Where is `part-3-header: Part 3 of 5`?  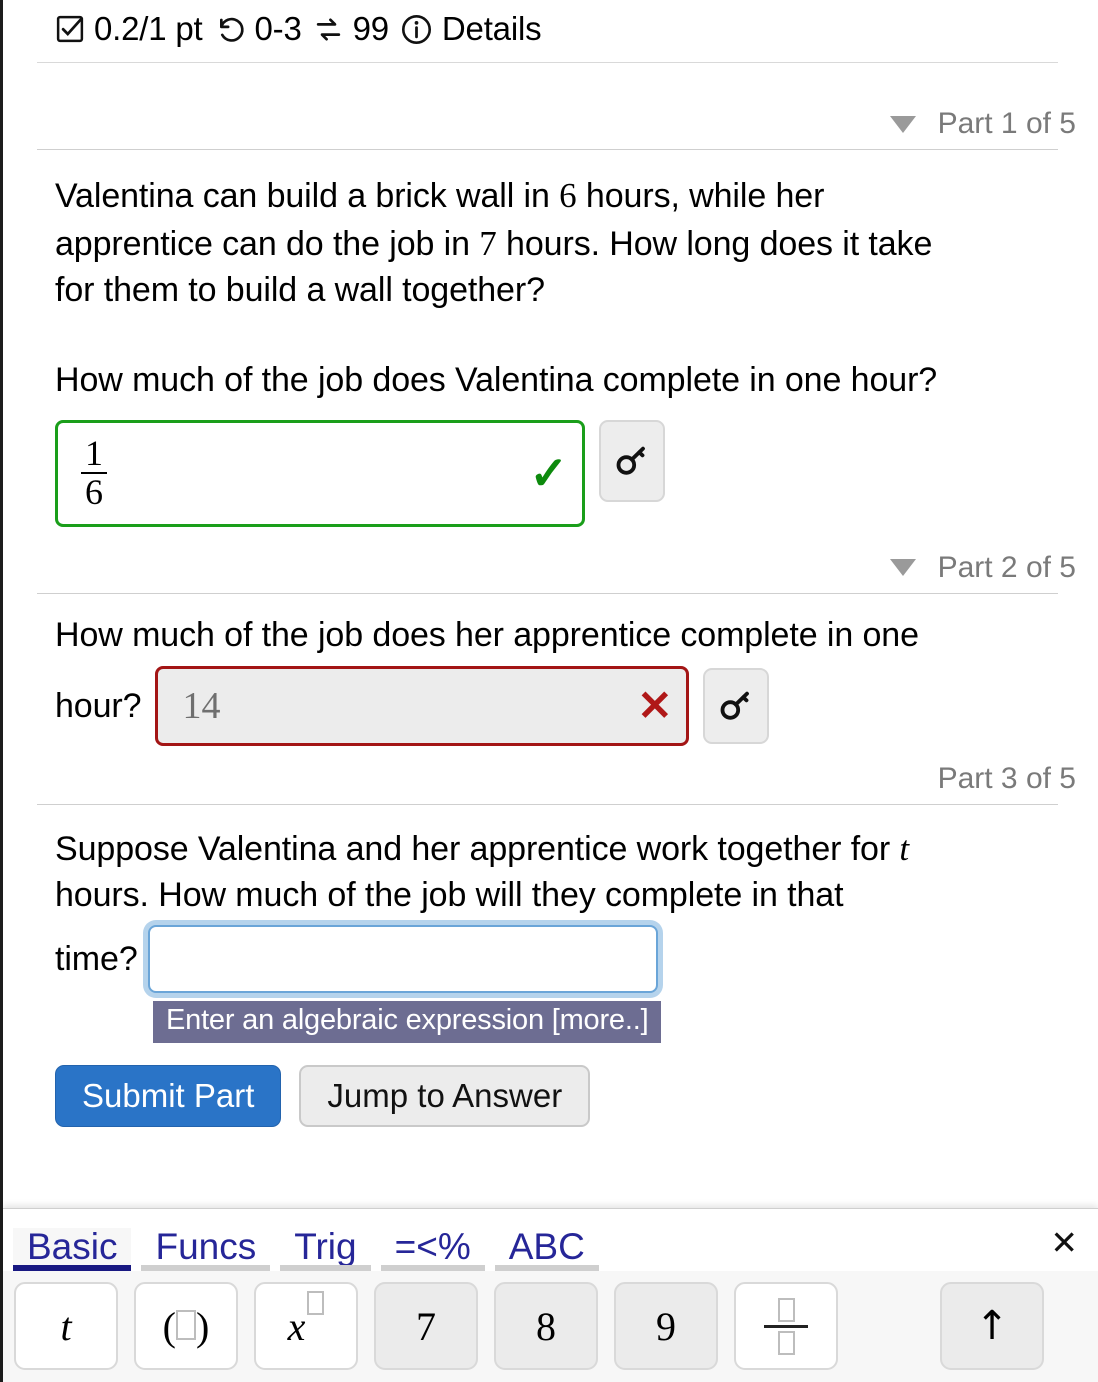
part-3-header: Part 3 of 5 is located at coordinates (550, 779).